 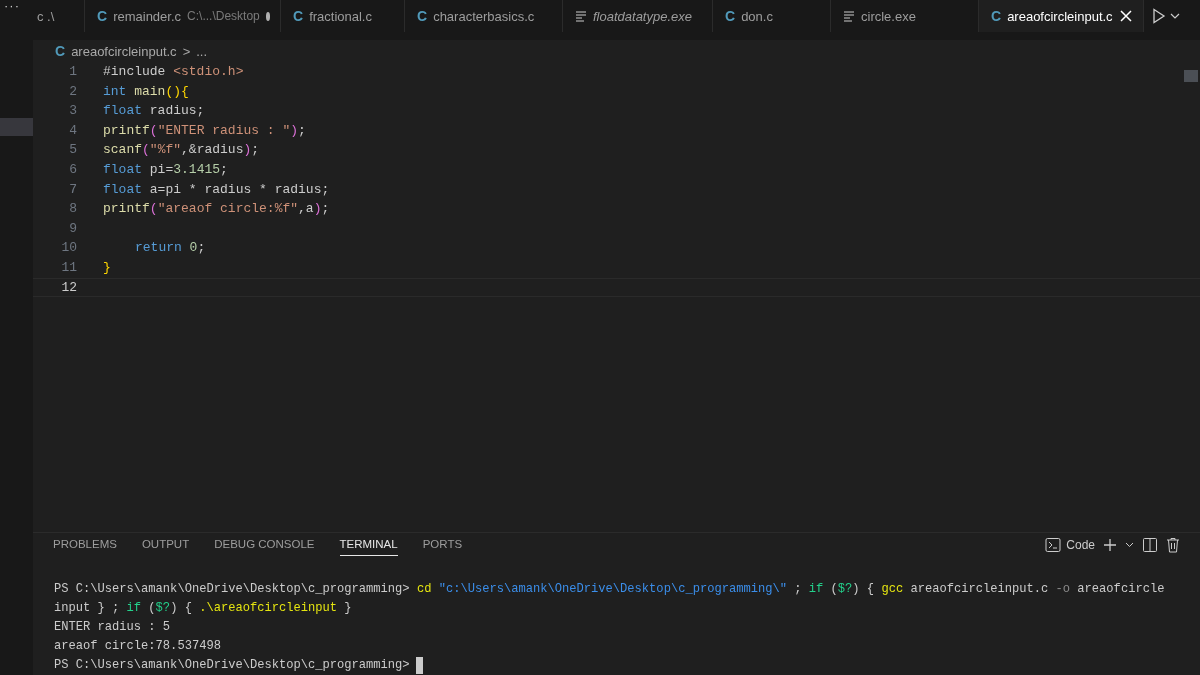 What do you see at coordinates (85, 544) in the screenshot?
I see `panel-tab: PROBLEMS` at bounding box center [85, 544].